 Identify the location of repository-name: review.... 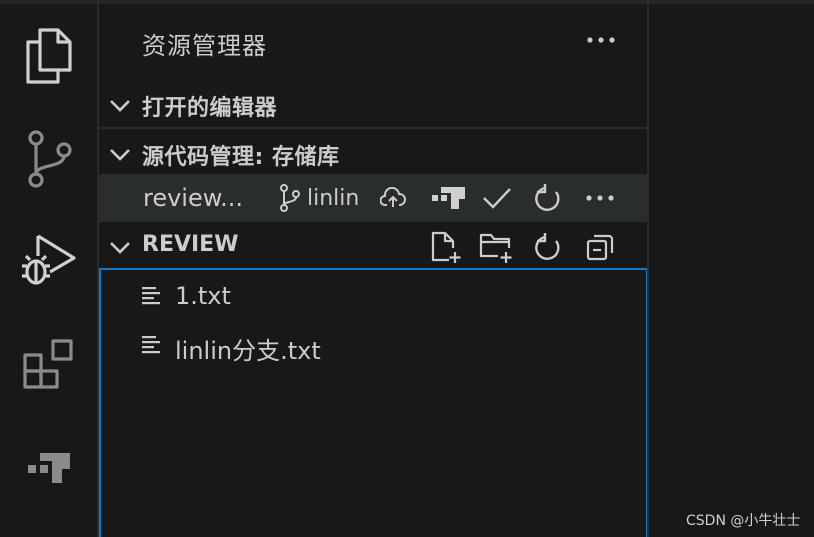
(193, 198).